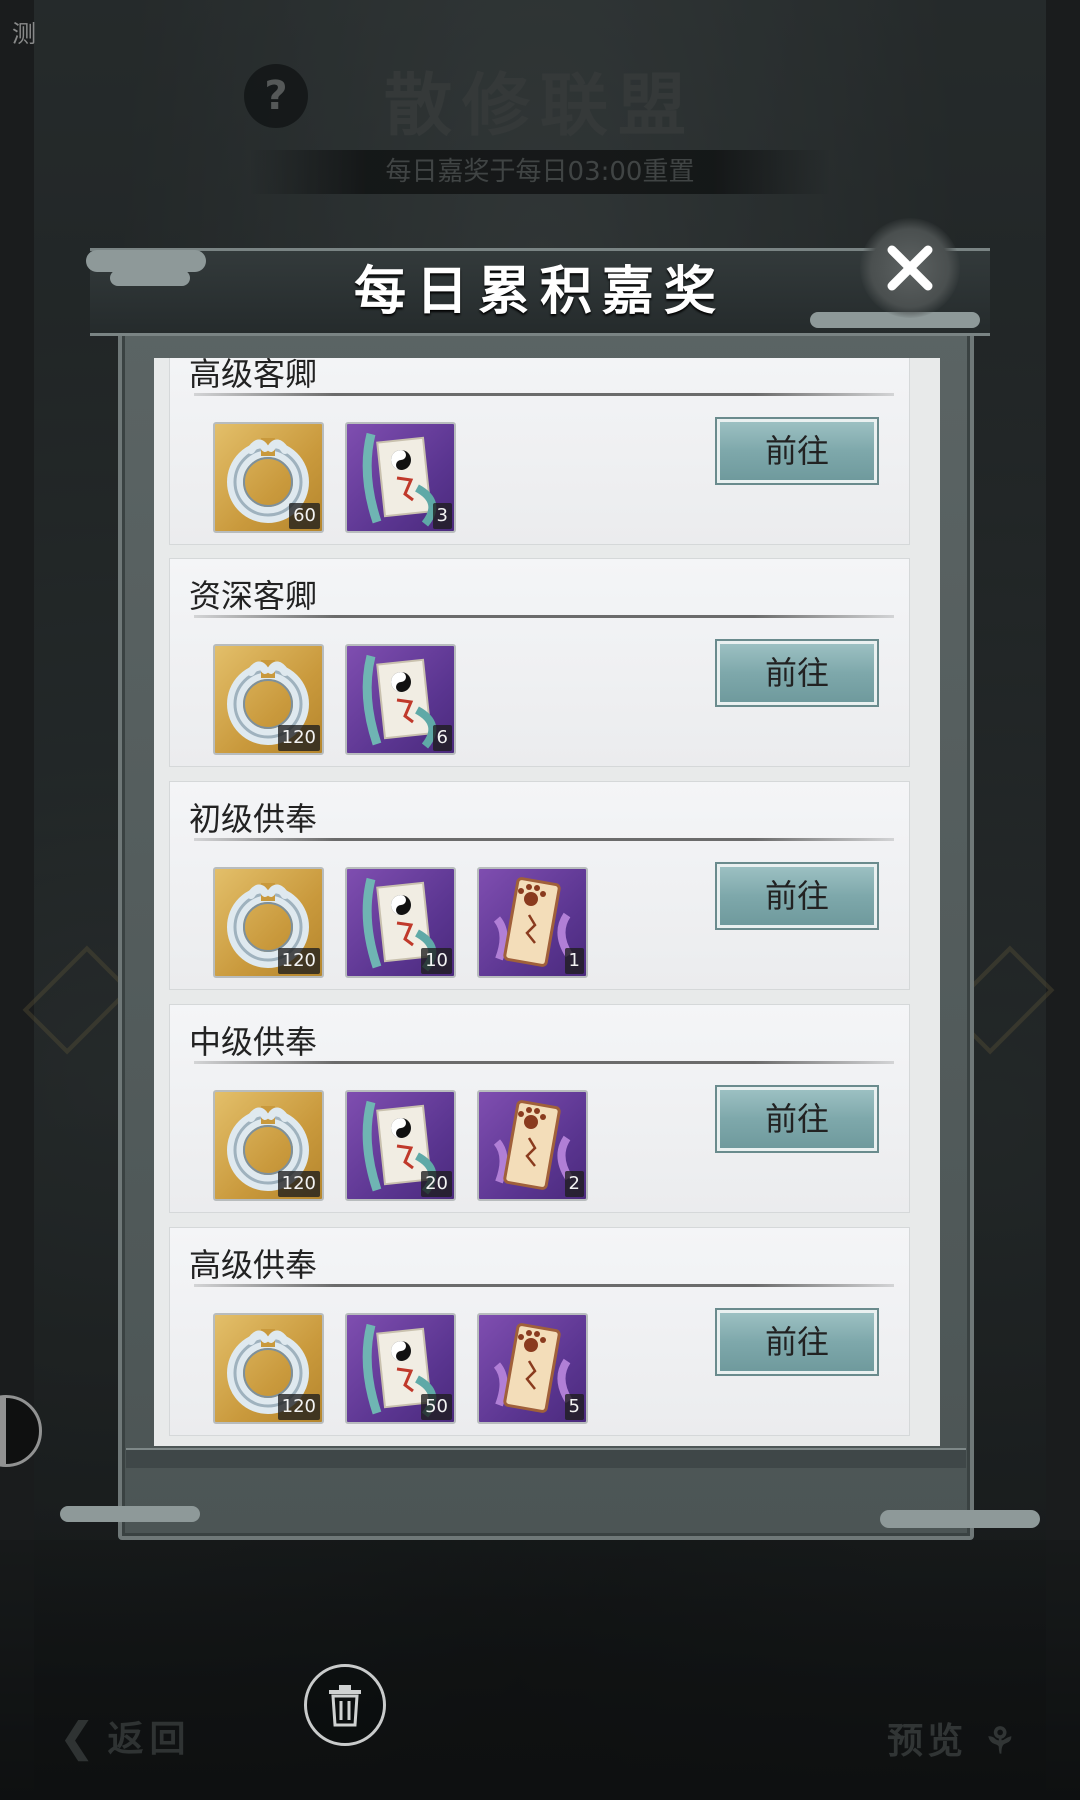 Image resolution: width=1080 pixels, height=1800 pixels. I want to click on reward-row: 高级供奉 120 50 5 前往, so click(539, 1331).